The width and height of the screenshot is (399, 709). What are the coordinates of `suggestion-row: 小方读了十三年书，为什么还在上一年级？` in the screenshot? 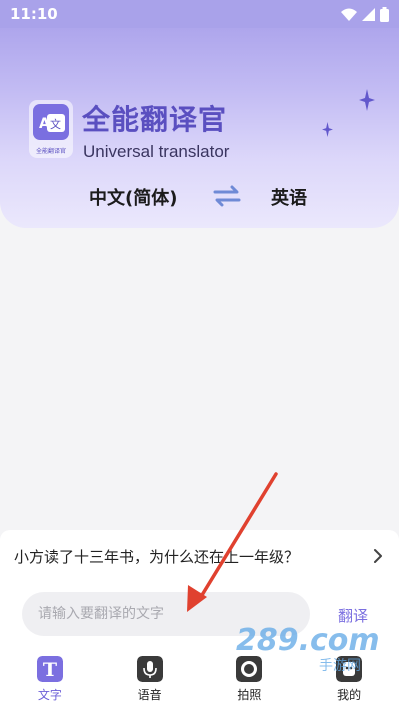 It's located at (199, 556).